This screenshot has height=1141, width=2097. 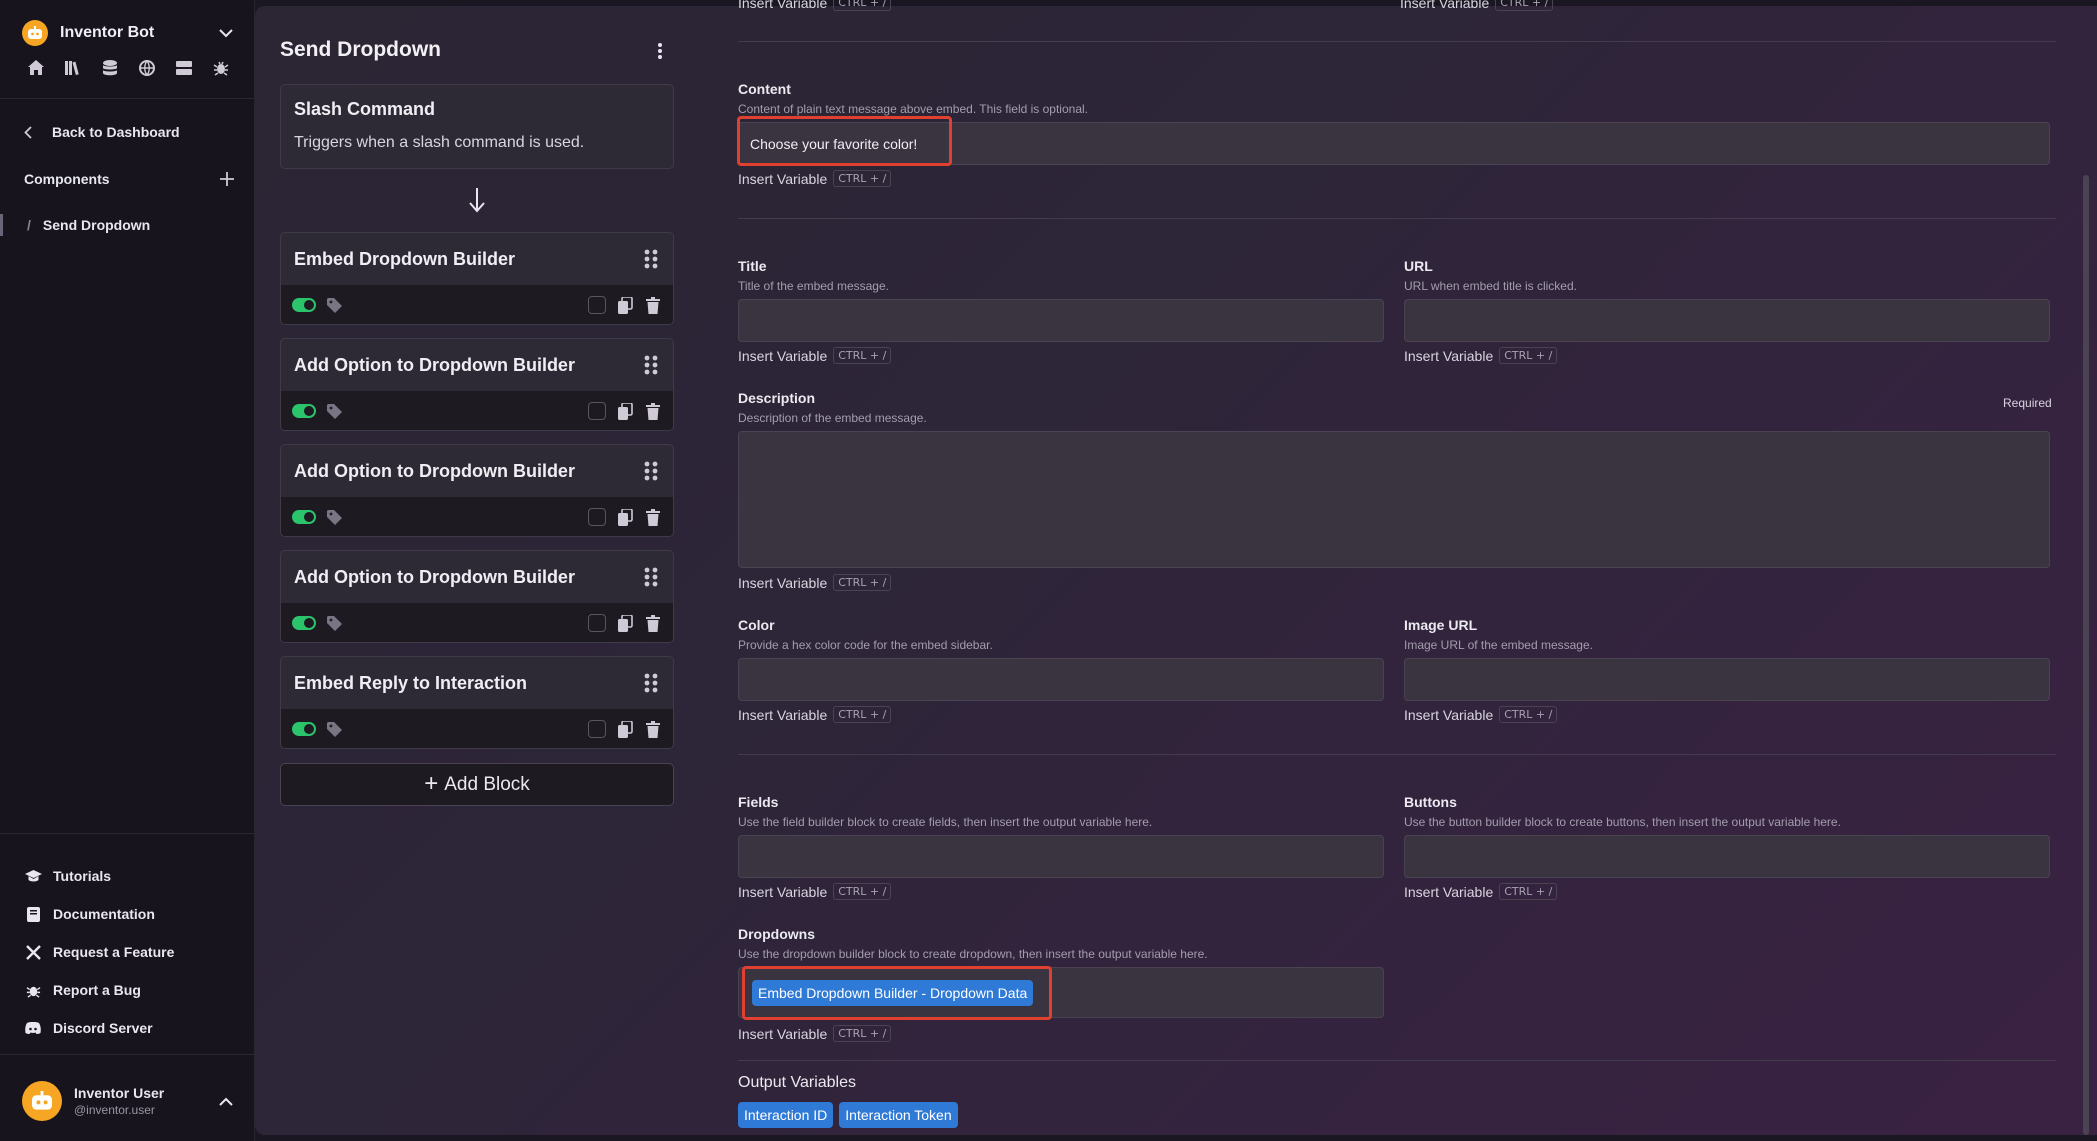 I want to click on bug-icon, so click(x=220, y=67).